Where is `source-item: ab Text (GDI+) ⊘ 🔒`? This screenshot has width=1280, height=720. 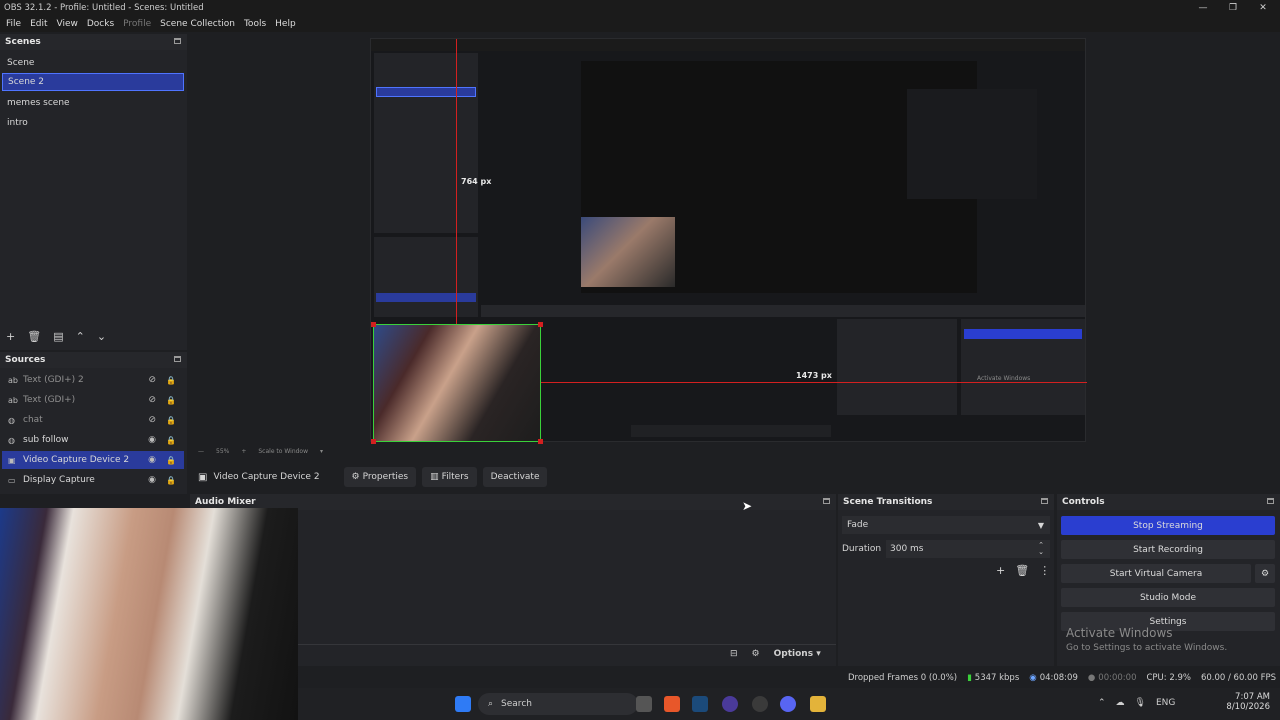
source-item: ab Text (GDI+) ⊘ 🔒 is located at coordinates (93, 400).